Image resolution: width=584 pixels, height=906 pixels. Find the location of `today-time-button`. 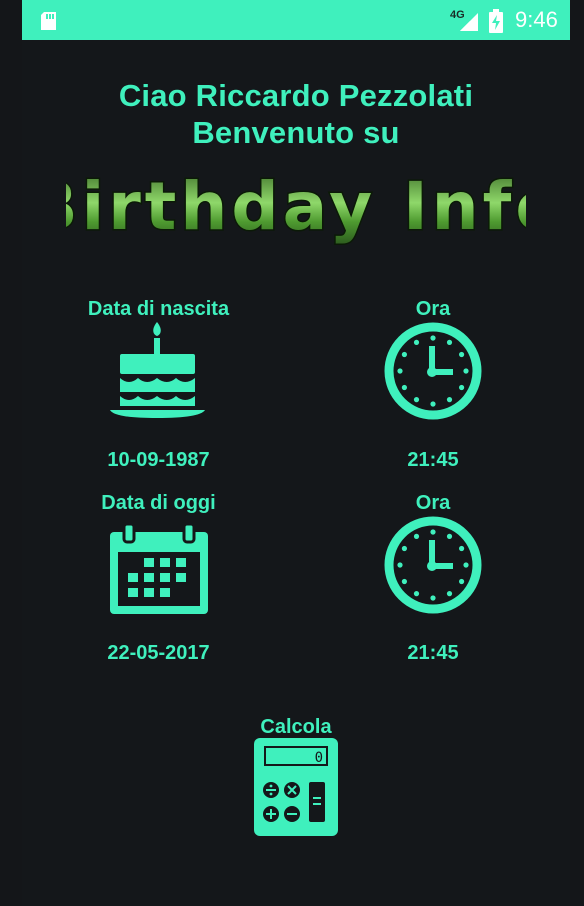

today-time-button is located at coordinates (433, 565).